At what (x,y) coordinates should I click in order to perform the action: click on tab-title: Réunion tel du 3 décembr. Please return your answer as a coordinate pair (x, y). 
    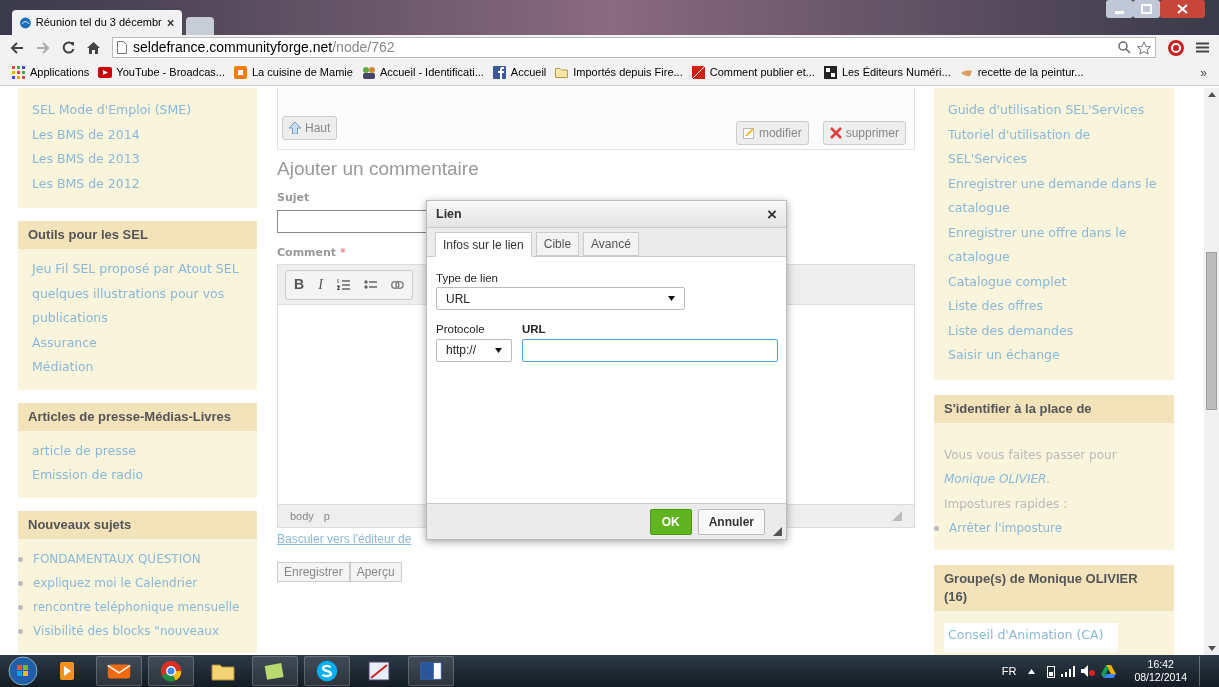
    Looking at the image, I should click on (98, 23).